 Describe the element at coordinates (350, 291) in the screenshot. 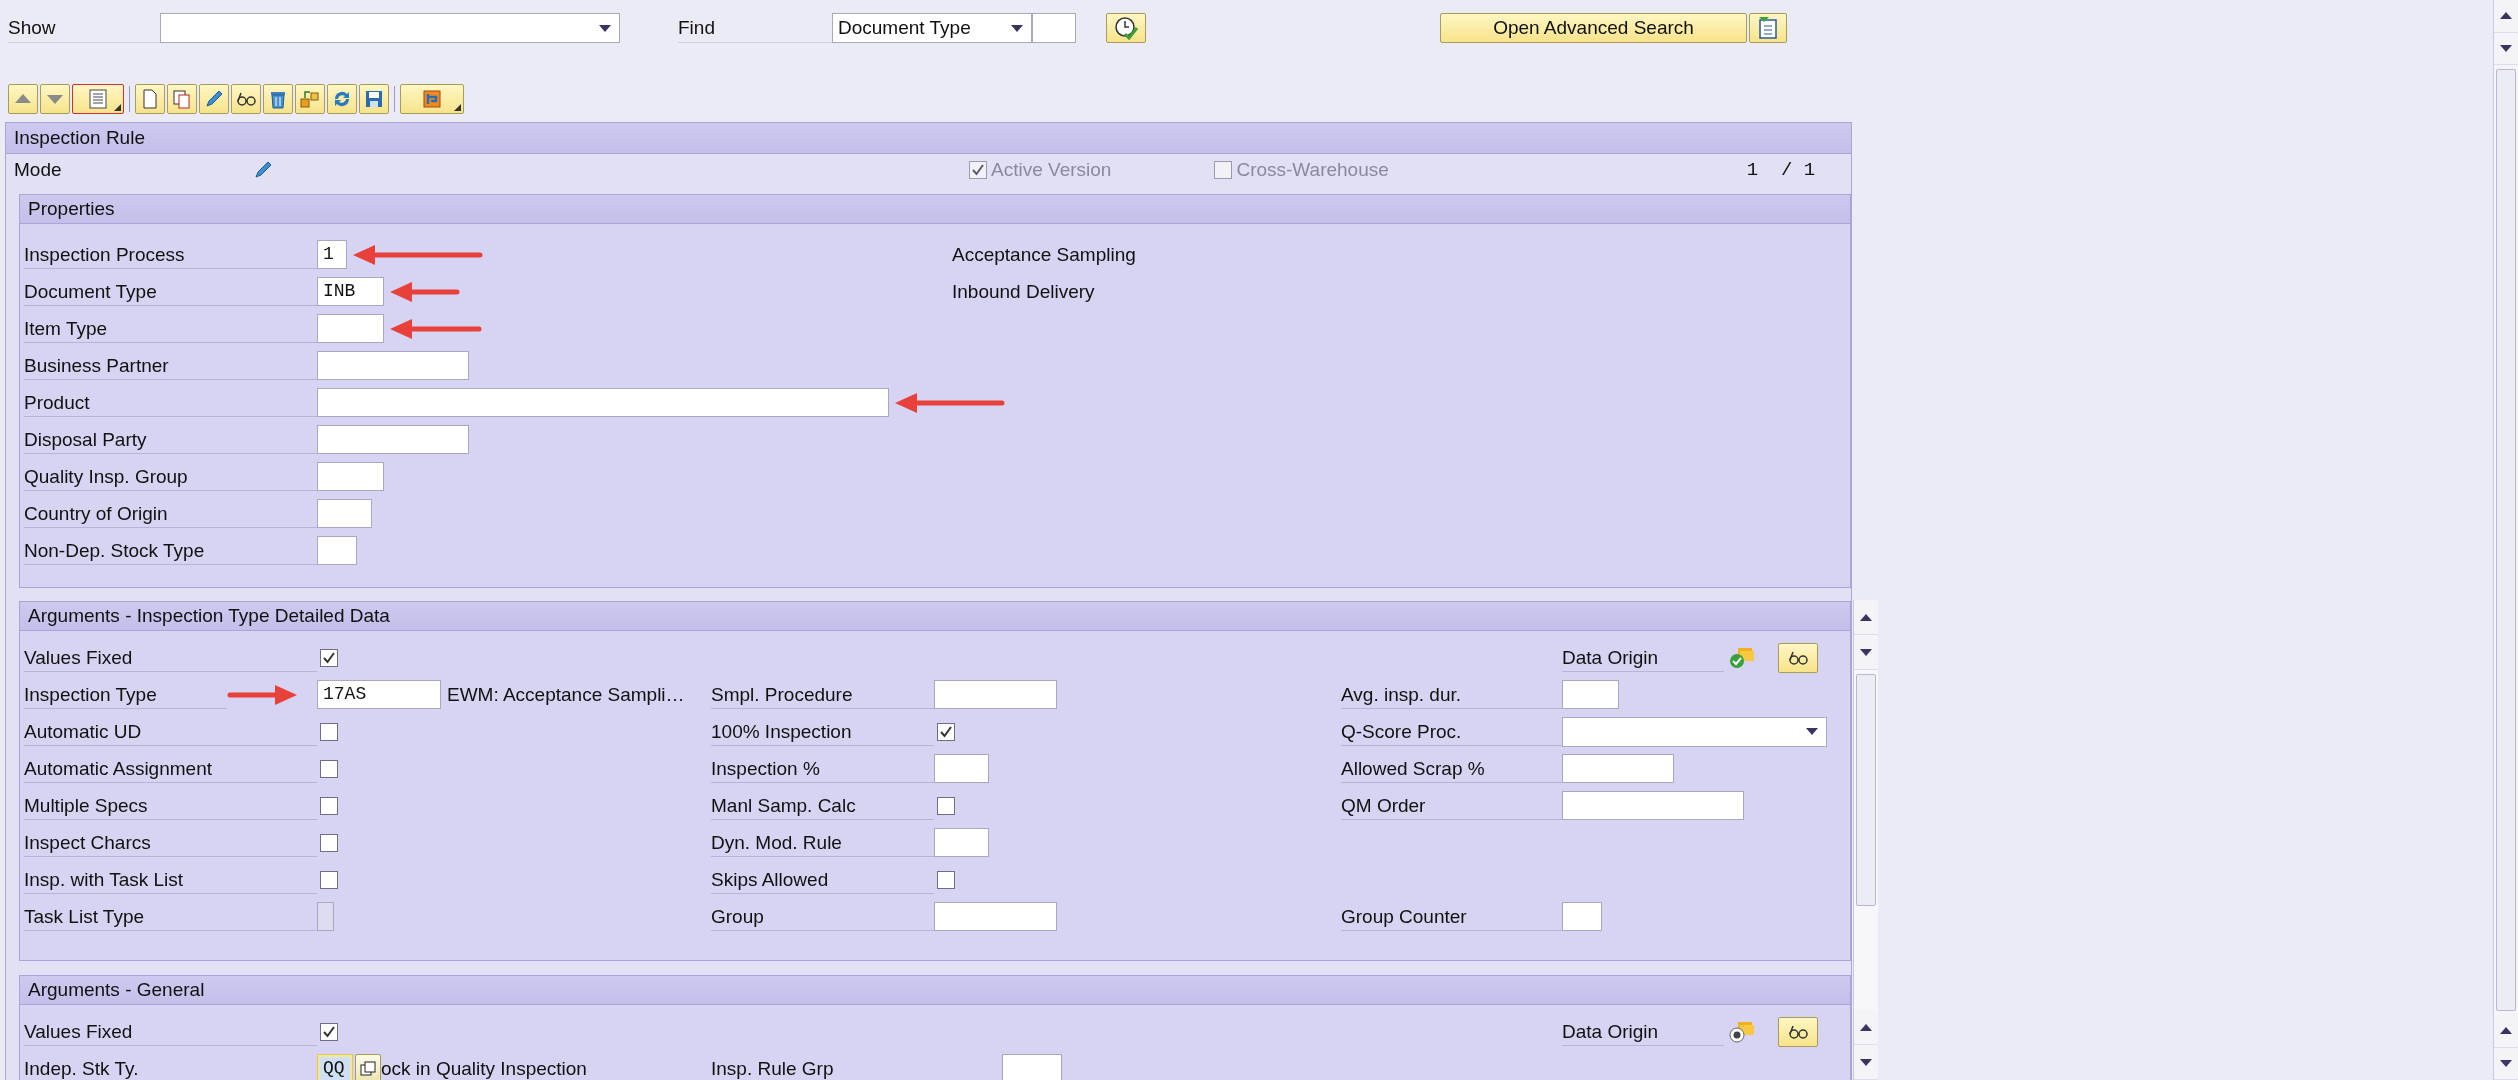

I see `input-field: INB` at that location.